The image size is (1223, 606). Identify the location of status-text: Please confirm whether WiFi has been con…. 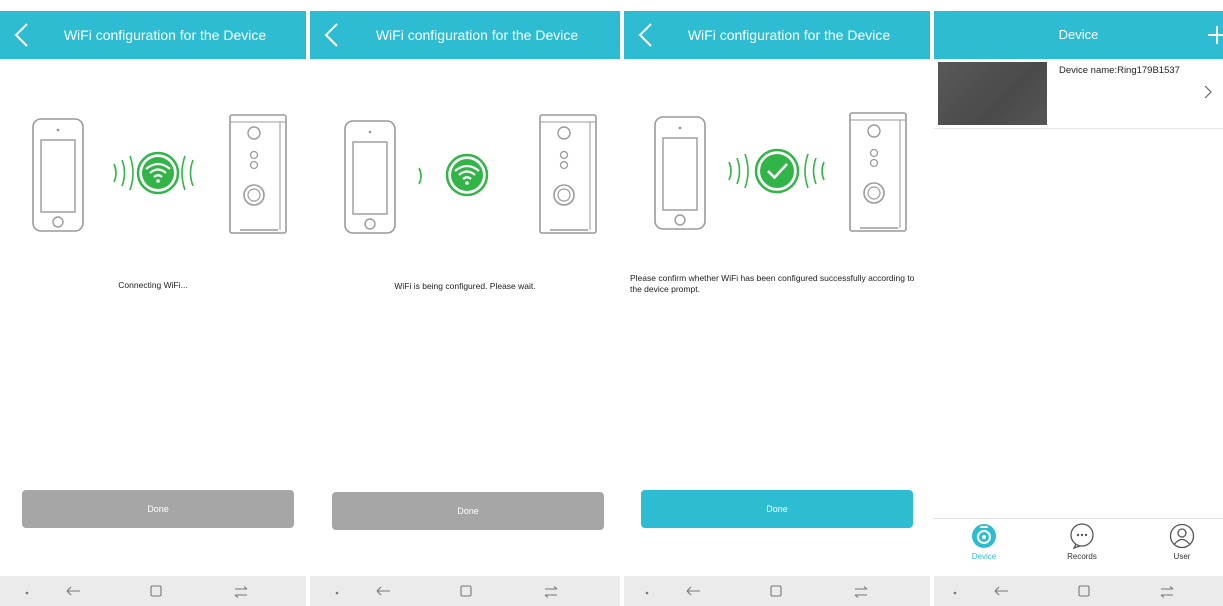
(772, 283).